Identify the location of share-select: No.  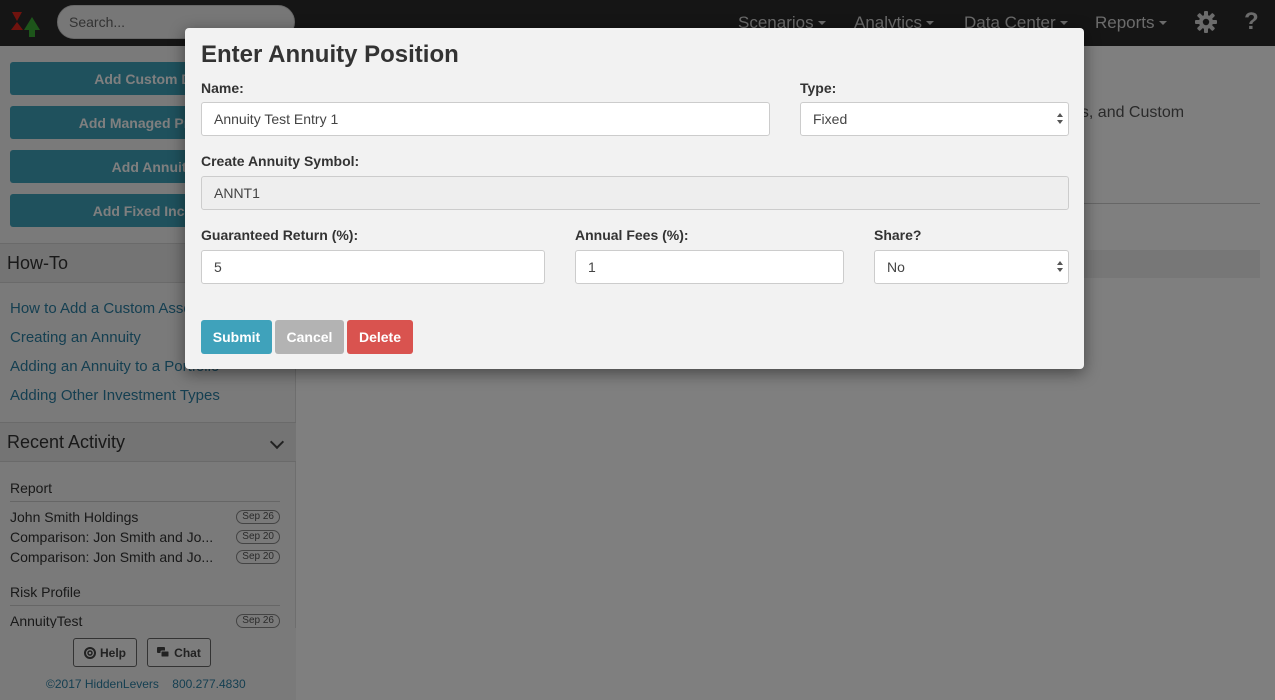
(971, 267).